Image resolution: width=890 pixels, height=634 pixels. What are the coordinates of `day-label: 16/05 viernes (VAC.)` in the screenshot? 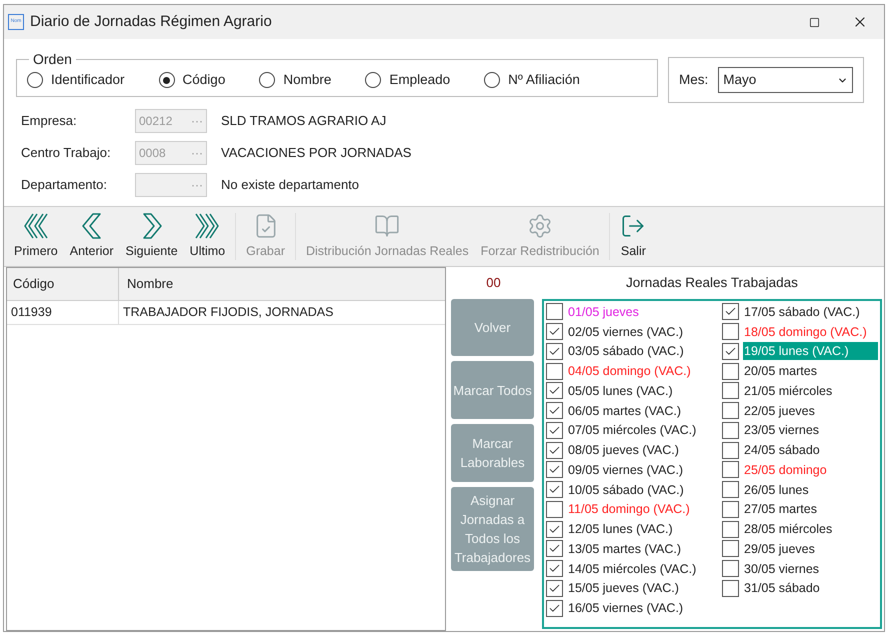 It's located at (625, 608).